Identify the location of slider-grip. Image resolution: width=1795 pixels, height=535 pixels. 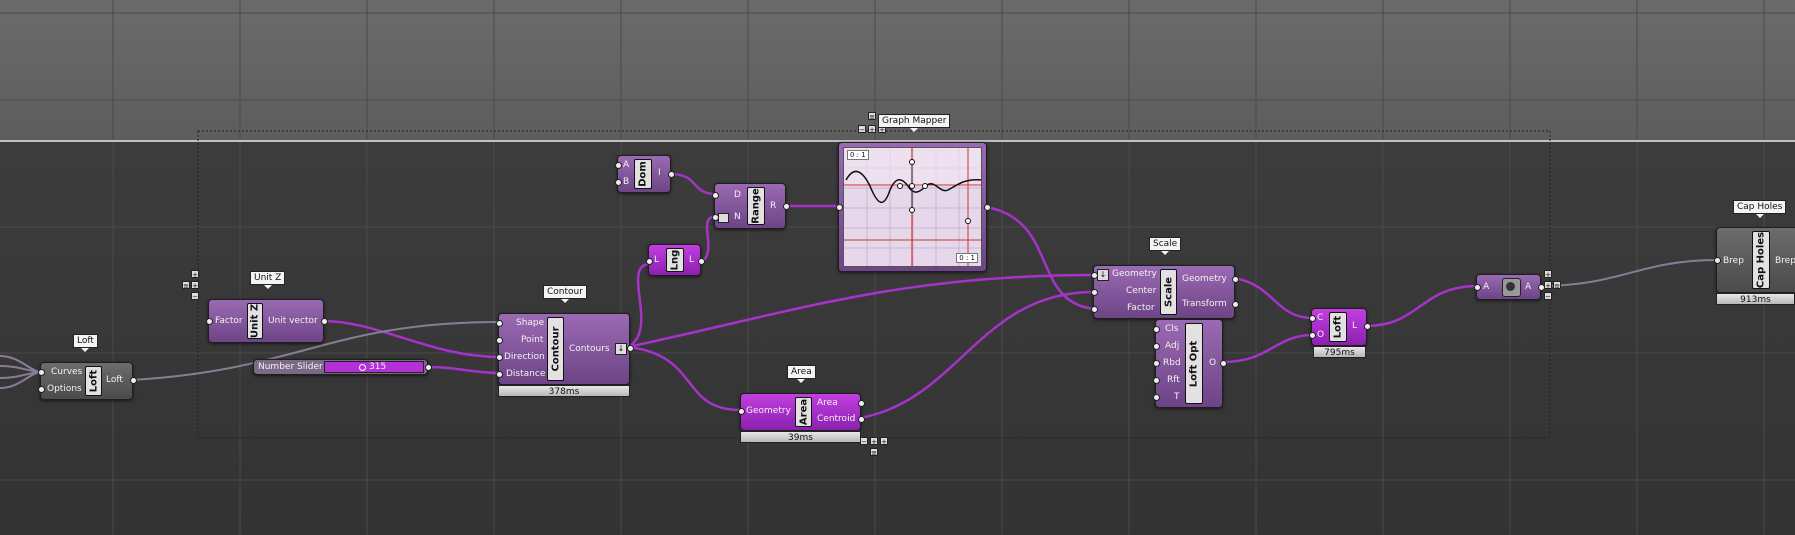
(362, 367).